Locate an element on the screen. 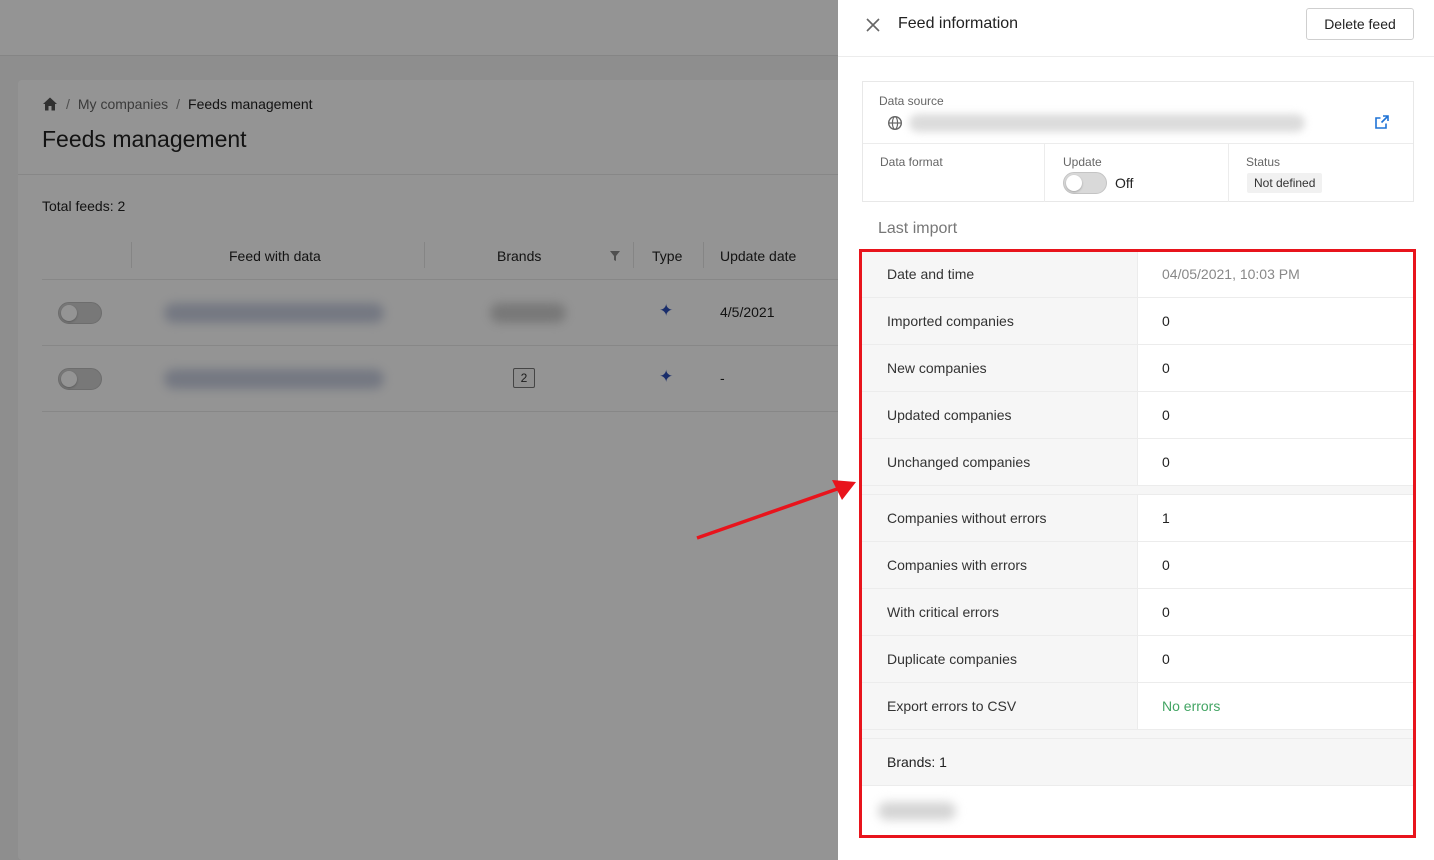 The image size is (1434, 860). drawer-header: Feed information Delete feed is located at coordinates (1136, 28).